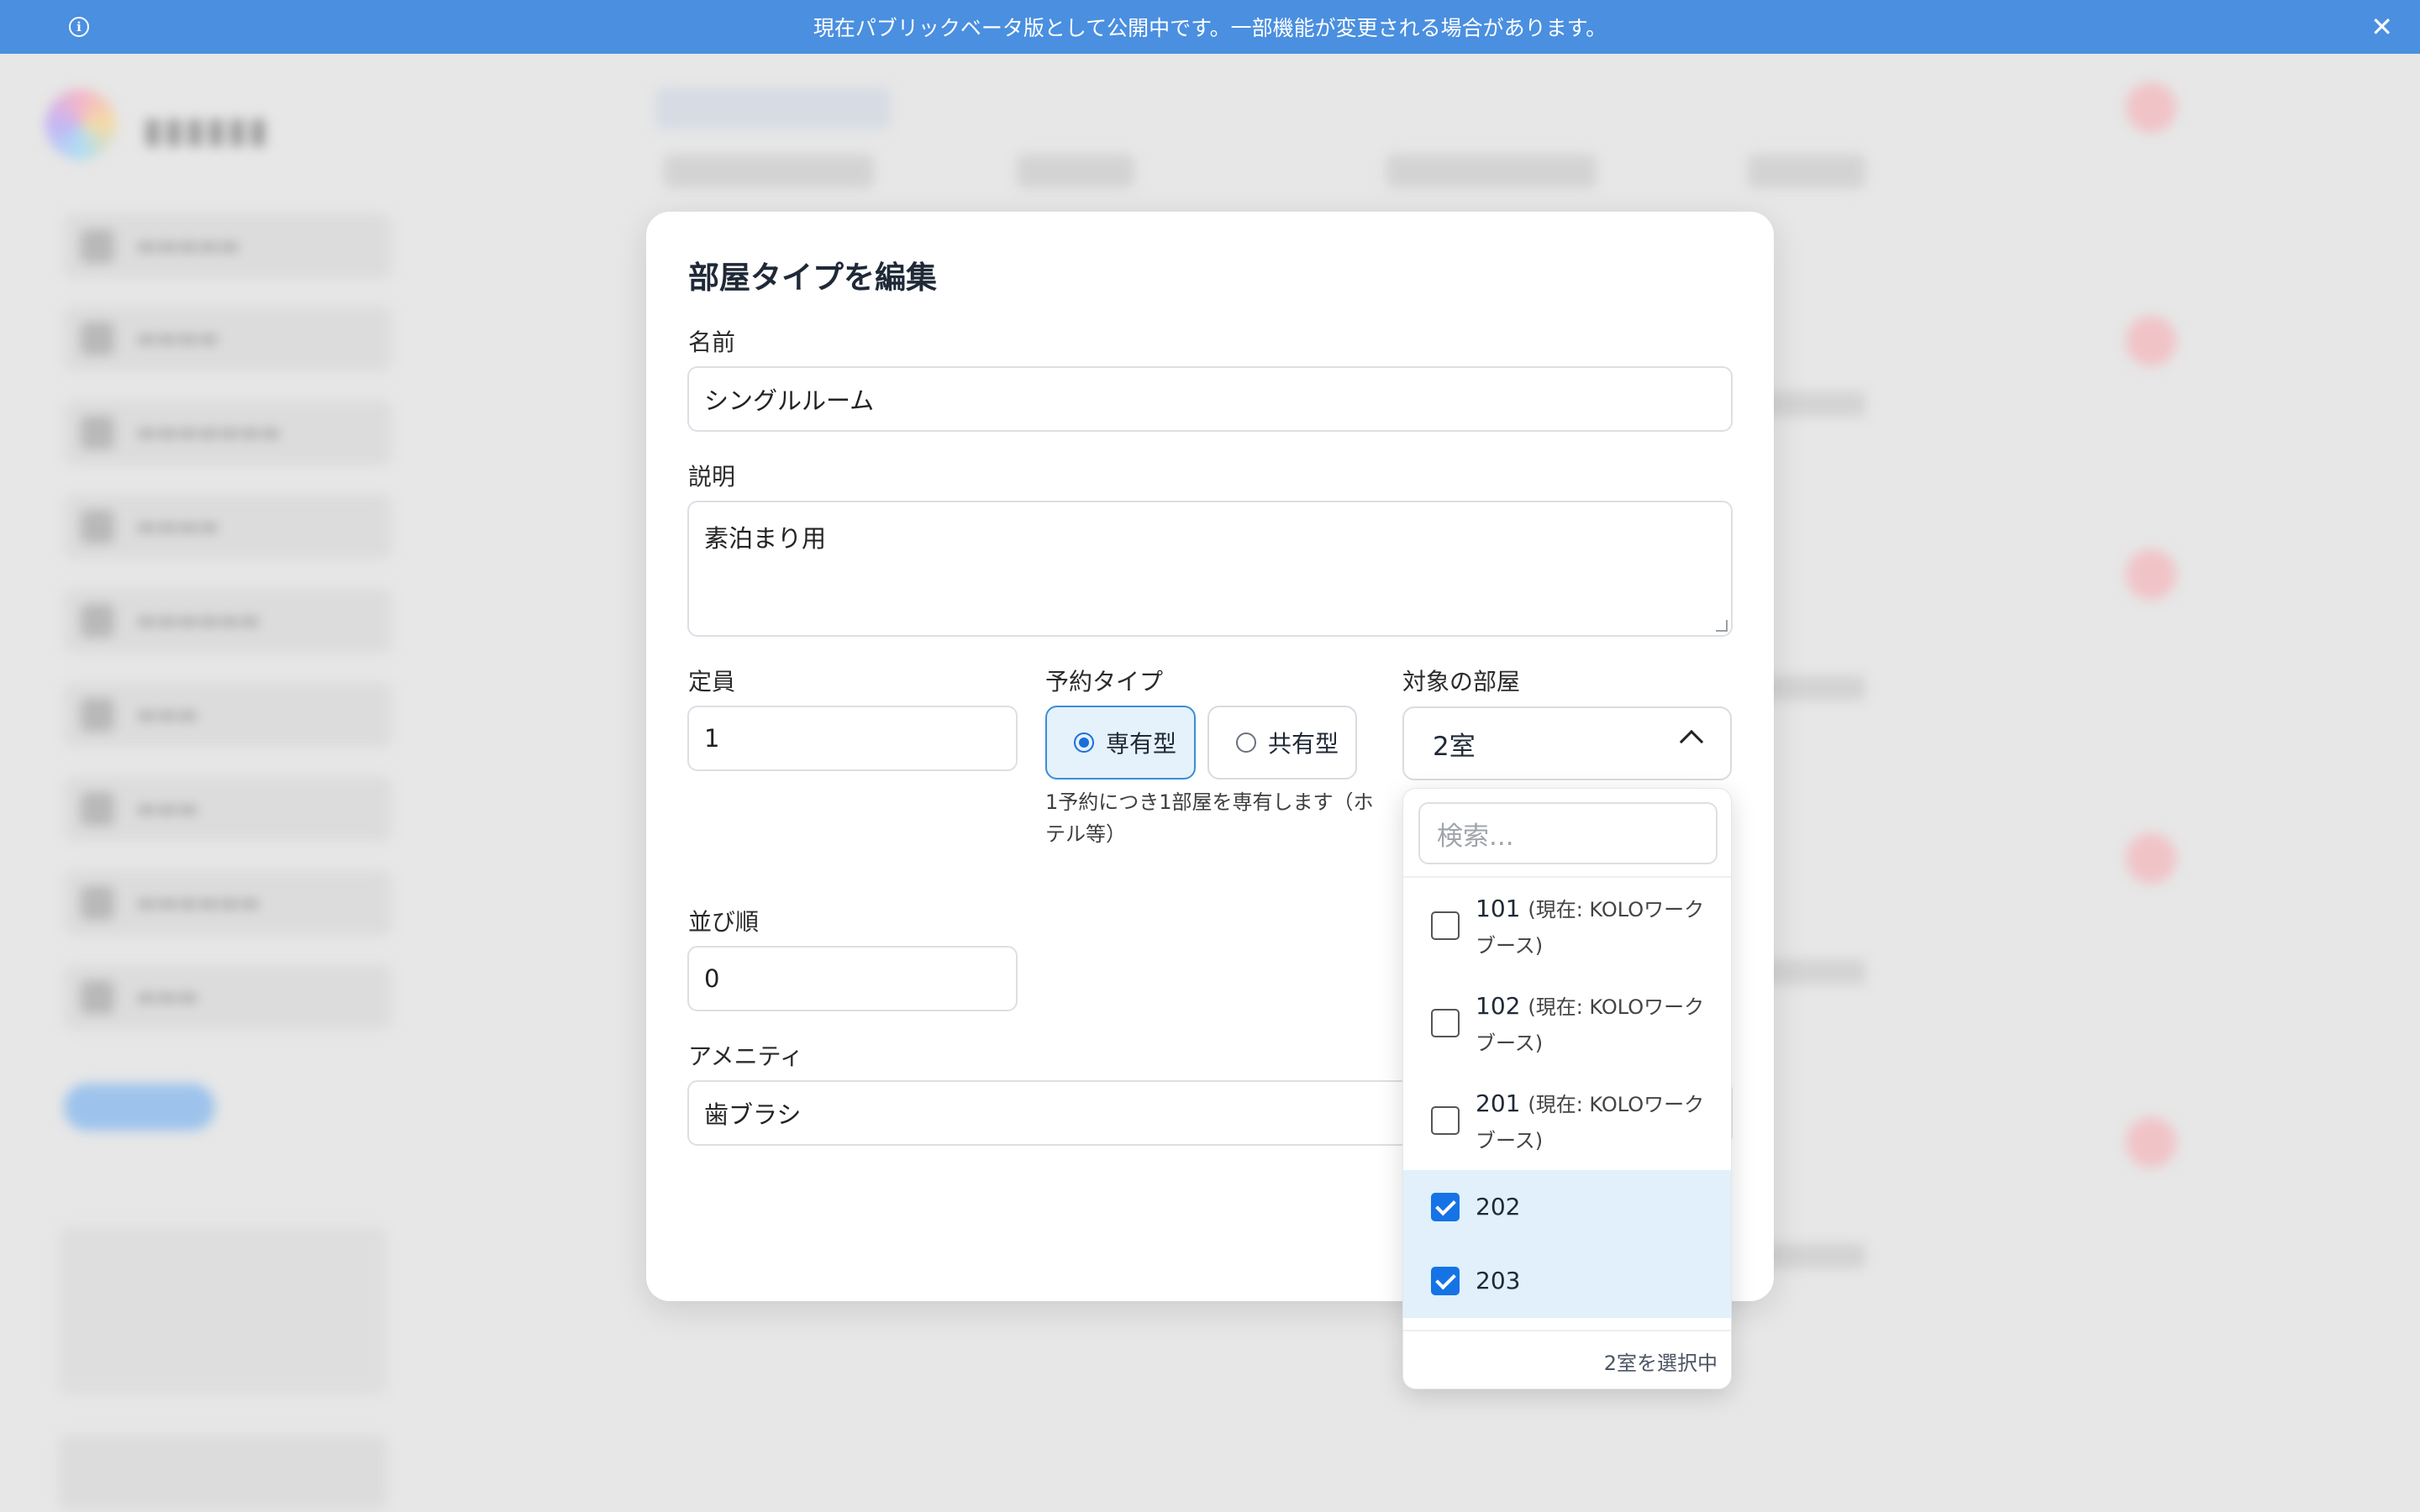 This screenshot has width=2420, height=1512. Describe the element at coordinates (1567, 1024) in the screenshot. I see `room-option-102: 102 (現在: KOLOワークブース)` at that location.